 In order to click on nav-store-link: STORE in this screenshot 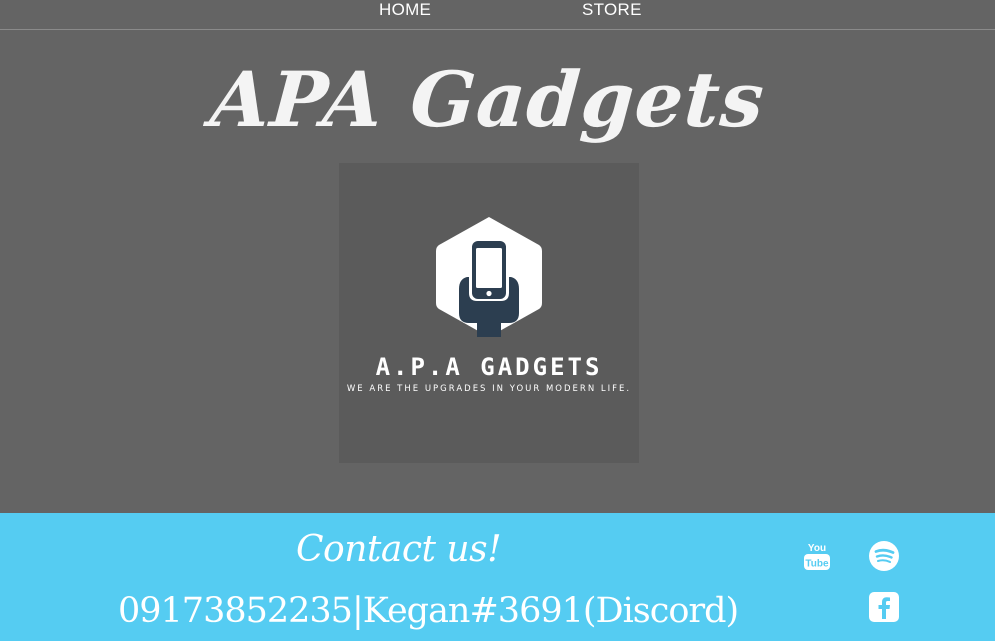, I will do `click(612, 10)`.